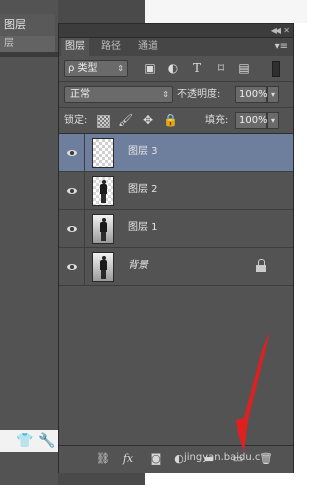 The image size is (320, 485). Describe the element at coordinates (128, 459) in the screenshot. I see `fx-icon: fx` at that location.